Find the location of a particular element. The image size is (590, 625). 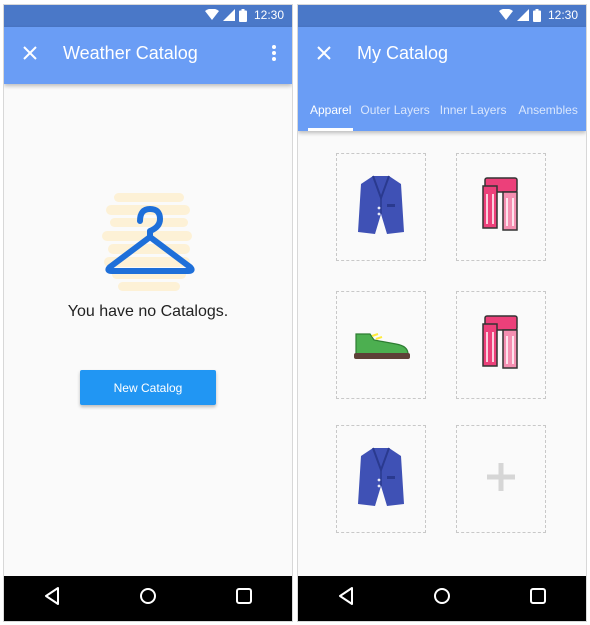

hanger-icon is located at coordinates (148, 244).